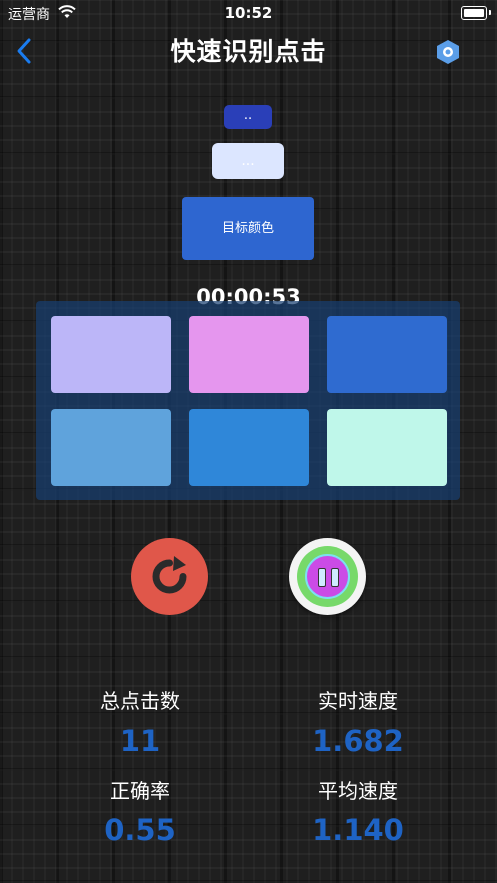 Image resolution: width=497 pixels, height=883 pixels. Describe the element at coordinates (476, 13) in the screenshot. I see `battery-icon` at that location.